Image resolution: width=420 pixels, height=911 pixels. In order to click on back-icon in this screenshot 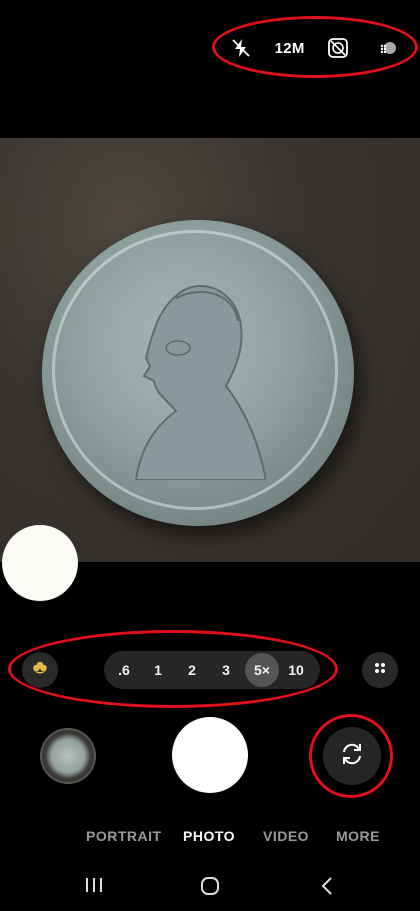, I will do `click(327, 888)`.